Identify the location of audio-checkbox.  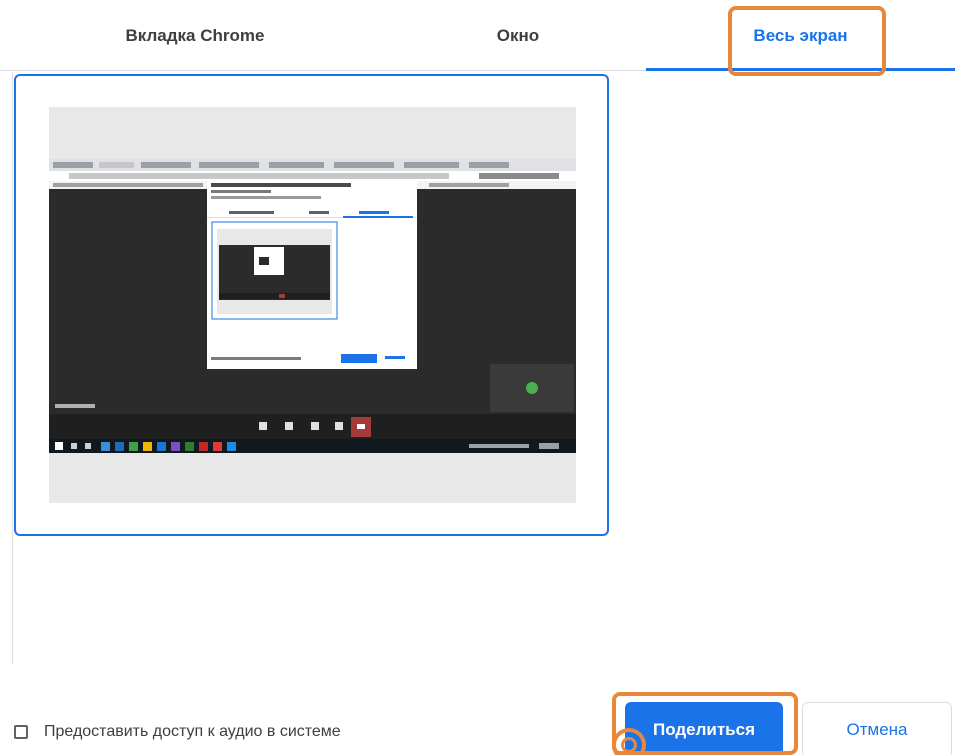
(21, 732).